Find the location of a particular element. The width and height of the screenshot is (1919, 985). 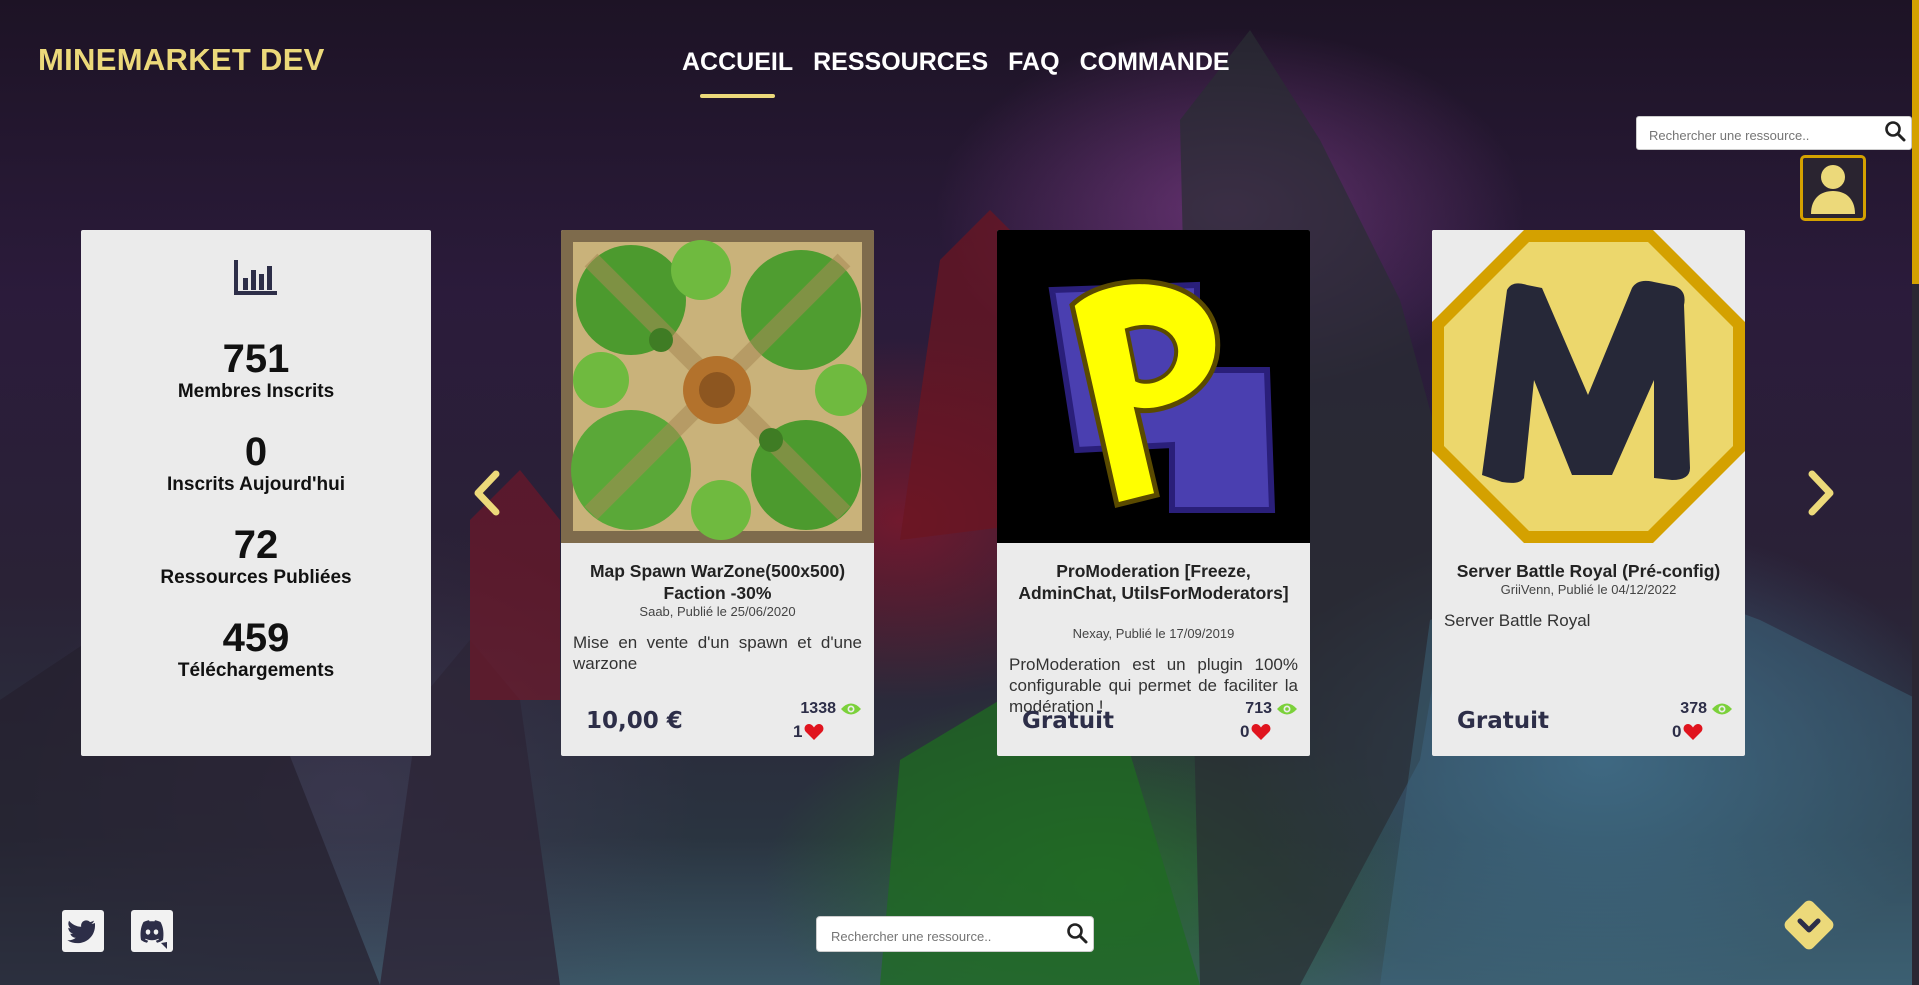

views-count: 1338 is located at coordinates (818, 708).